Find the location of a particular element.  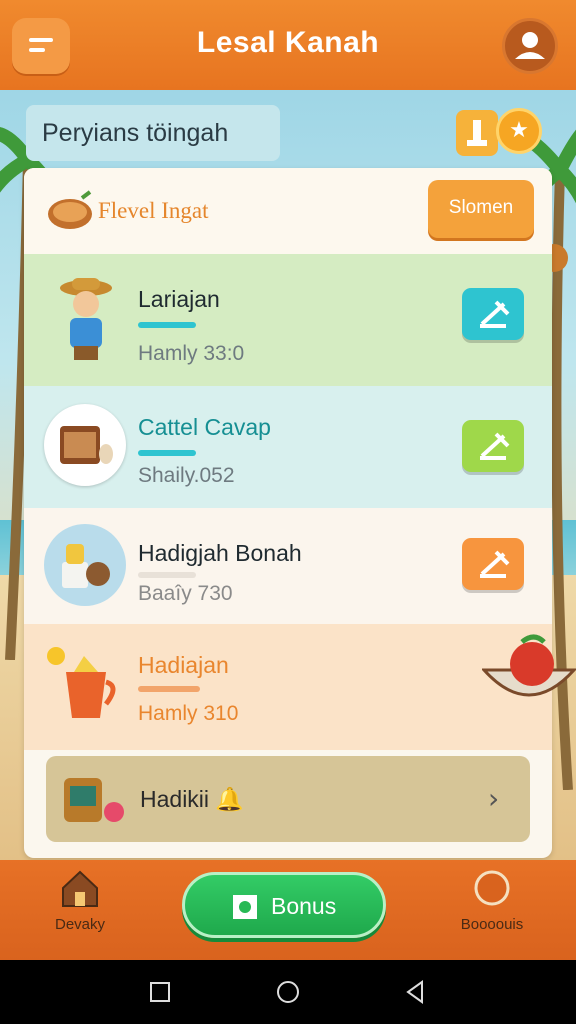

bonus-label: Bonus is located at coordinates (304, 906).